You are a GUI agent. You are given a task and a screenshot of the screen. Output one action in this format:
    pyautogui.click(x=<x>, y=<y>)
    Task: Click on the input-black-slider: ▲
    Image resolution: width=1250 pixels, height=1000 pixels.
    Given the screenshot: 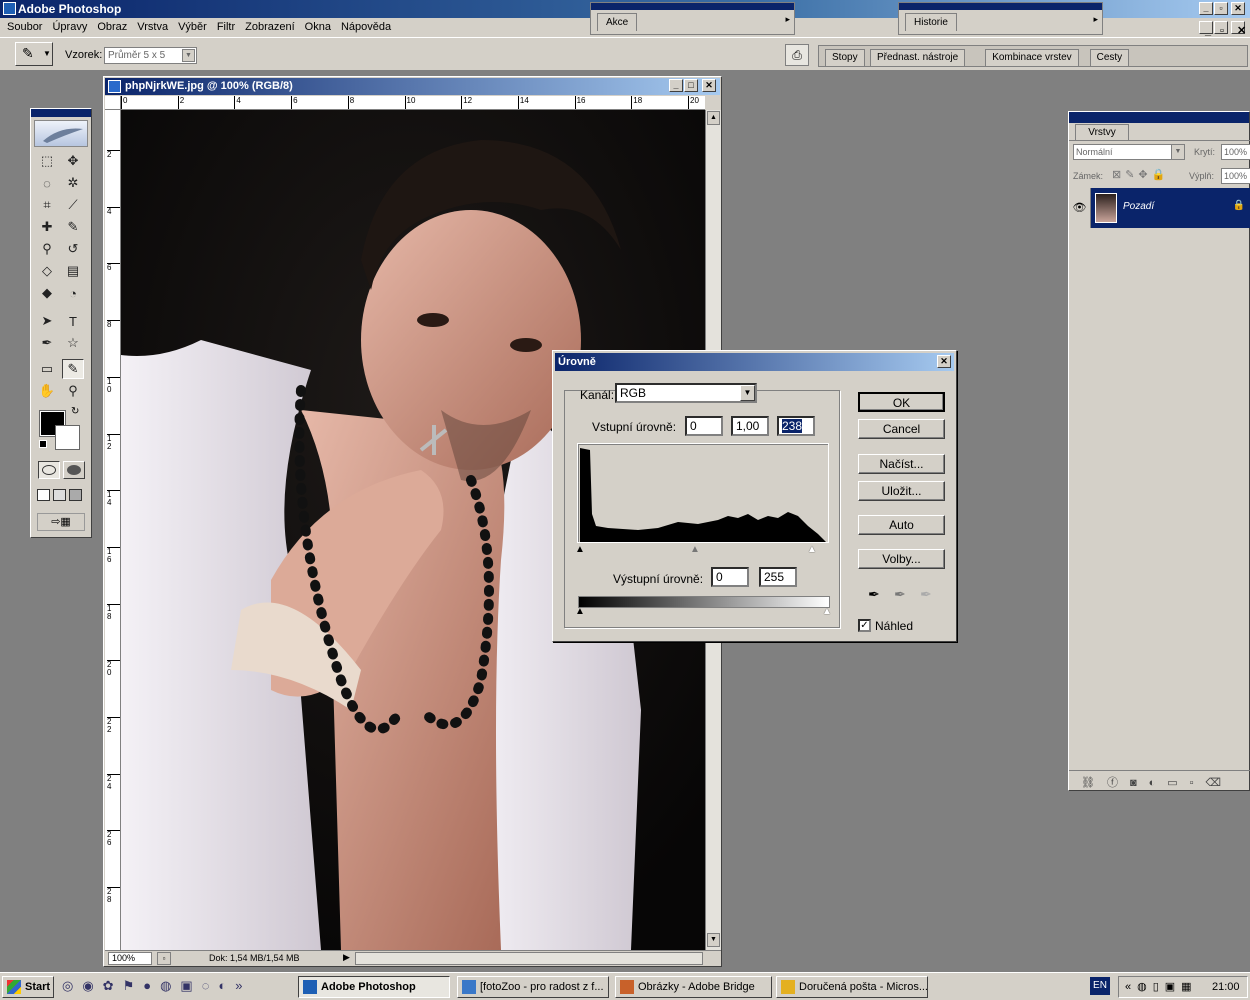 What is the action you would take?
    pyautogui.click(x=580, y=549)
    